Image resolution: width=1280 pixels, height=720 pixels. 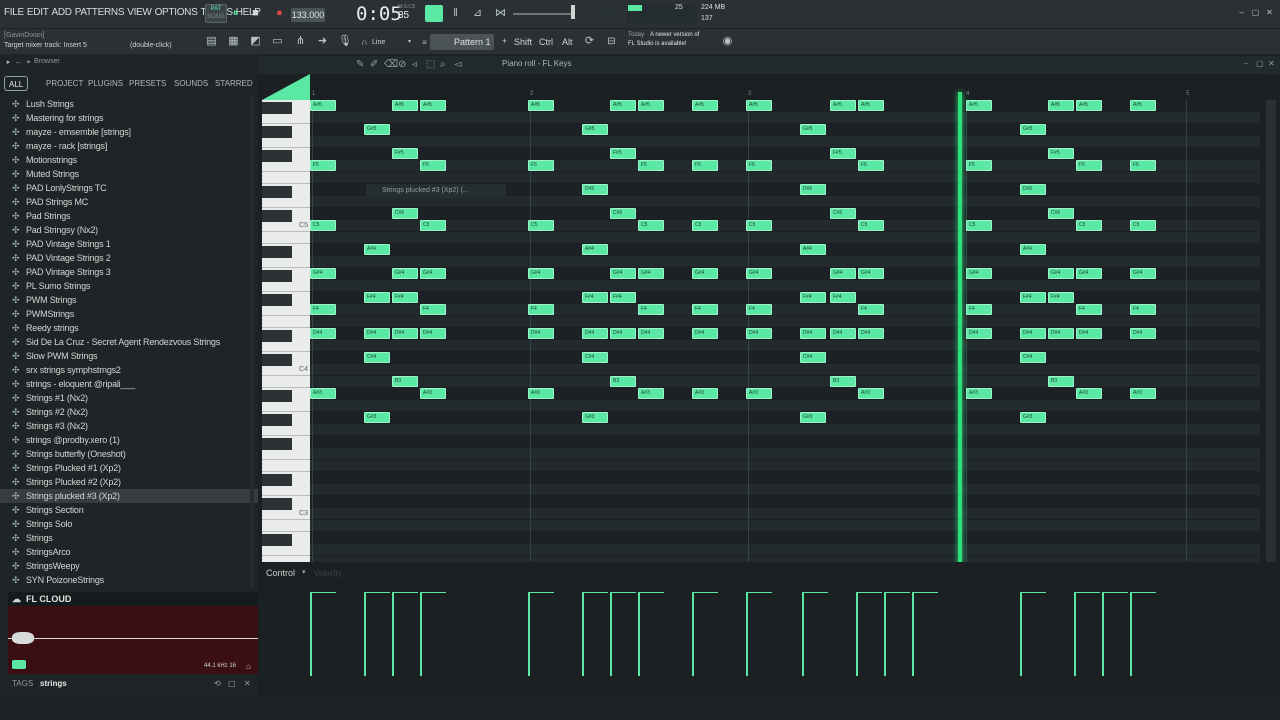 What do you see at coordinates (434, 13) in the screenshot?
I see `step-edit-button` at bounding box center [434, 13].